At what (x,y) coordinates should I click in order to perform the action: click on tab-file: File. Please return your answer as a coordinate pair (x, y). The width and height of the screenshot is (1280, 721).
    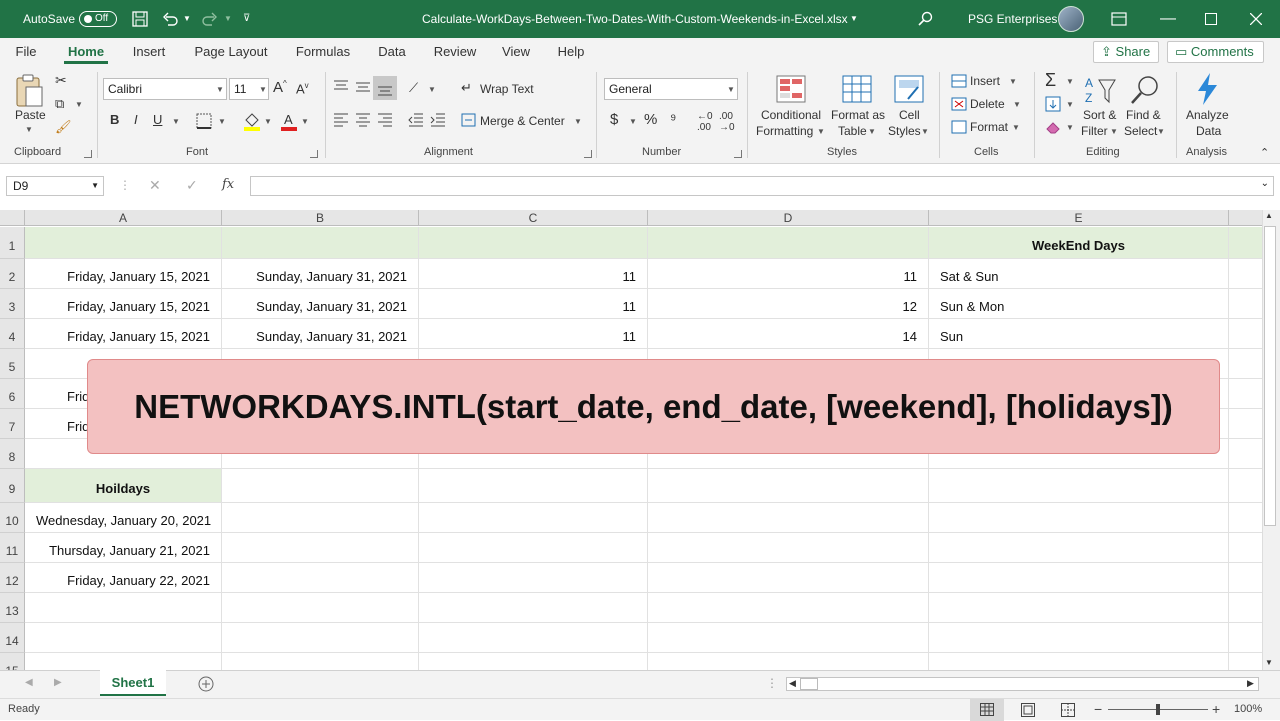
    Looking at the image, I should click on (26, 52).